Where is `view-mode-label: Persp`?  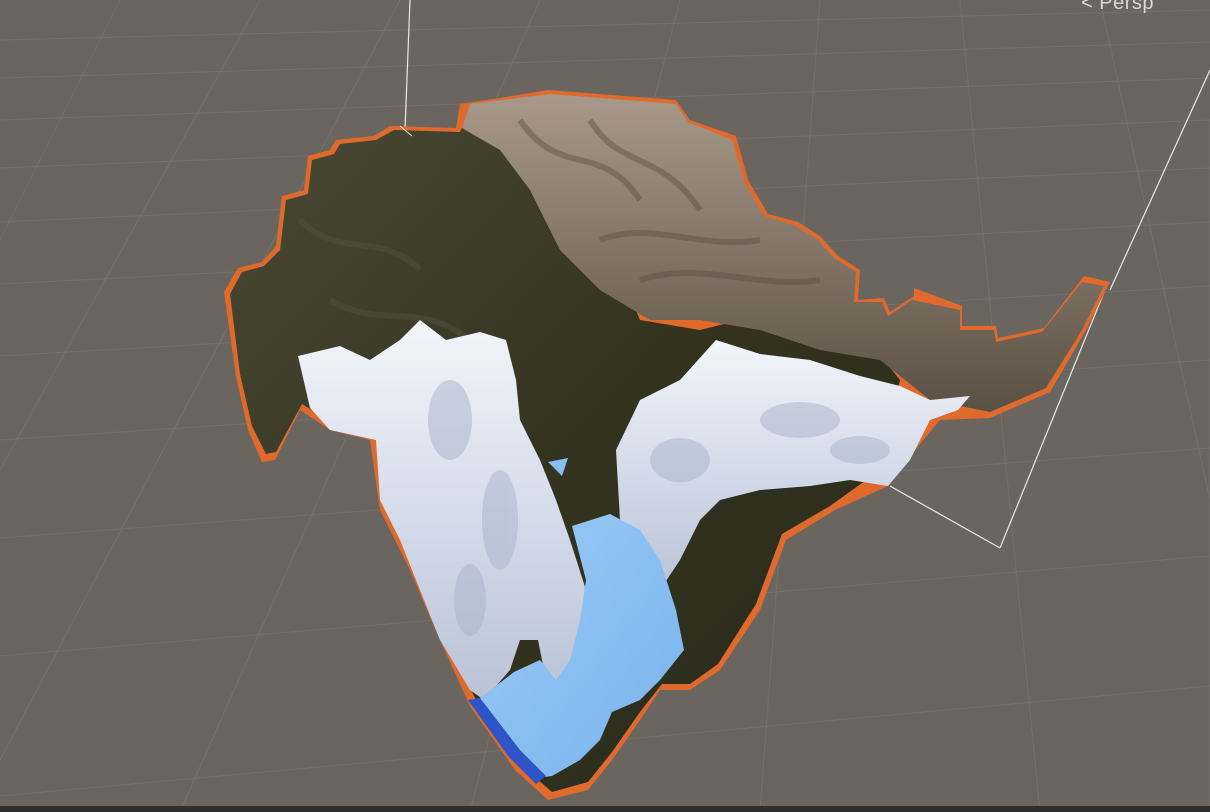
view-mode-label: Persp is located at coordinates (1126, 7).